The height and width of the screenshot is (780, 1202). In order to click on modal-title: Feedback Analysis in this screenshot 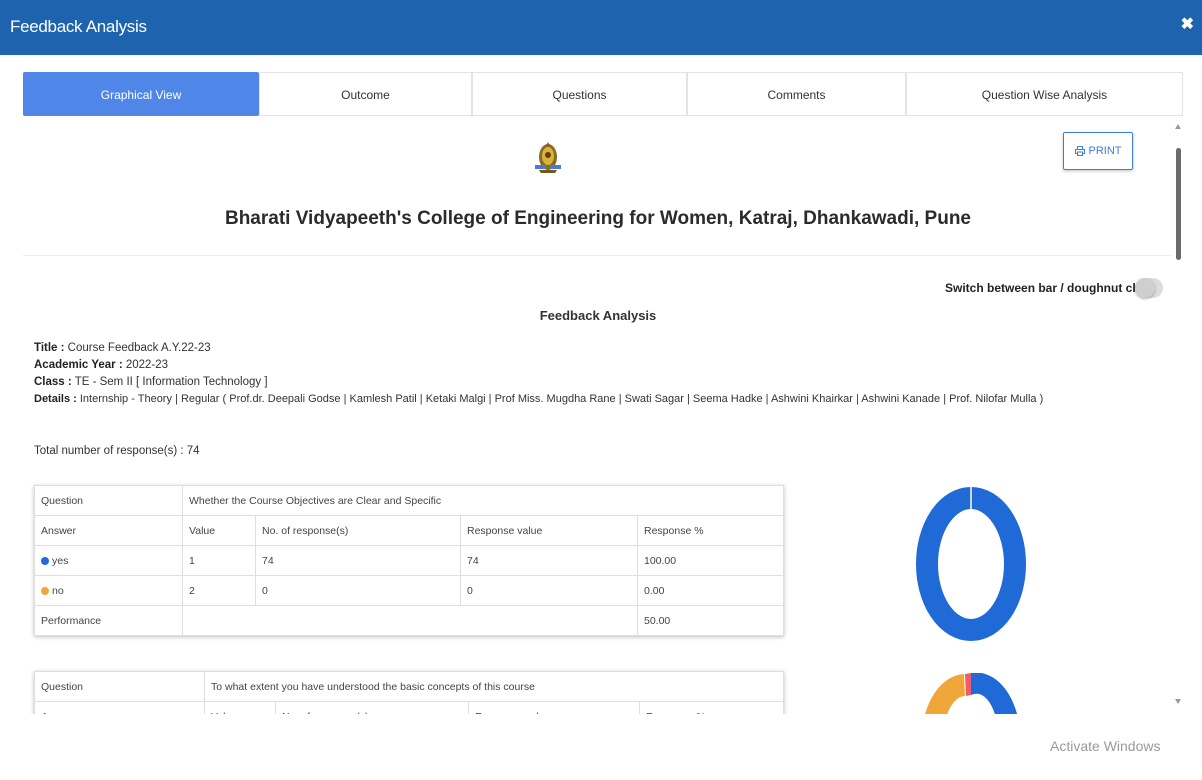, I will do `click(78, 26)`.